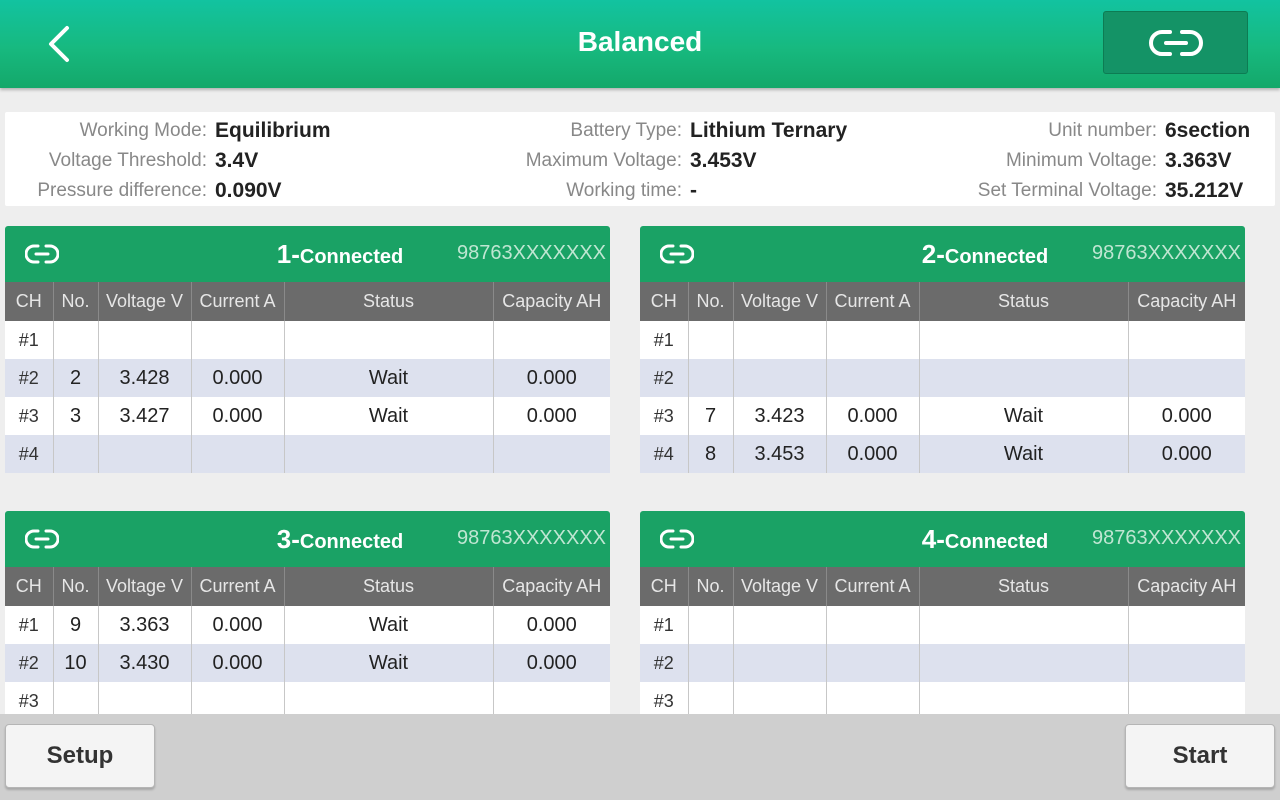 The image size is (1280, 800). What do you see at coordinates (1077, 131) in the screenshot?
I see `unit-number-row: Unit number: 6section` at bounding box center [1077, 131].